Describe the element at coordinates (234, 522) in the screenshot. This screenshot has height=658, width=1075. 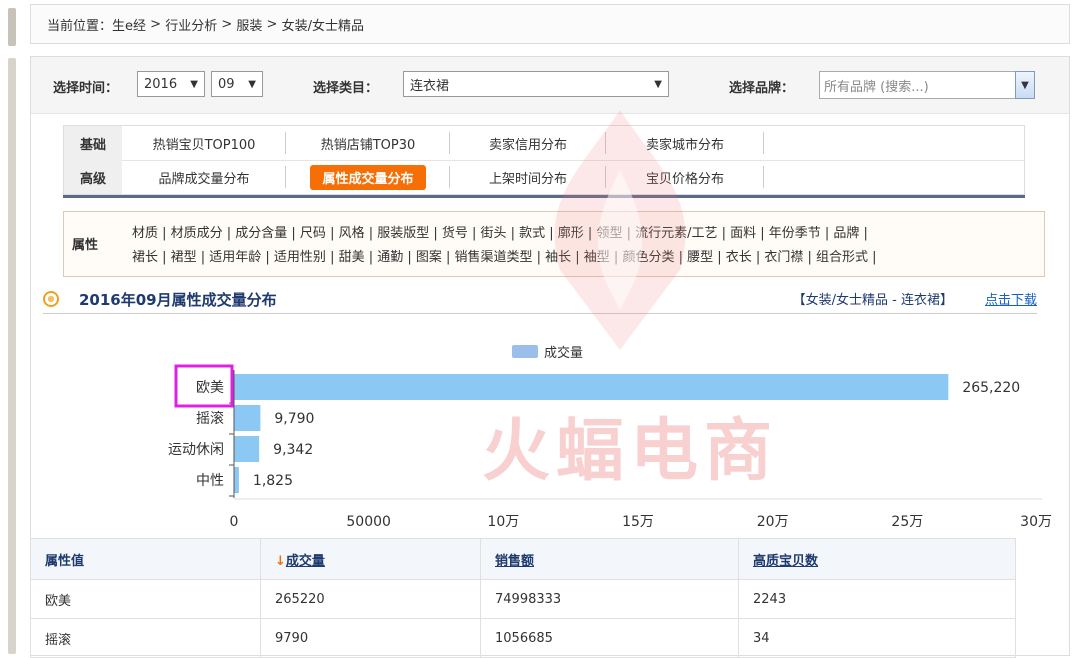
I see `x-tick-label: 0` at that location.